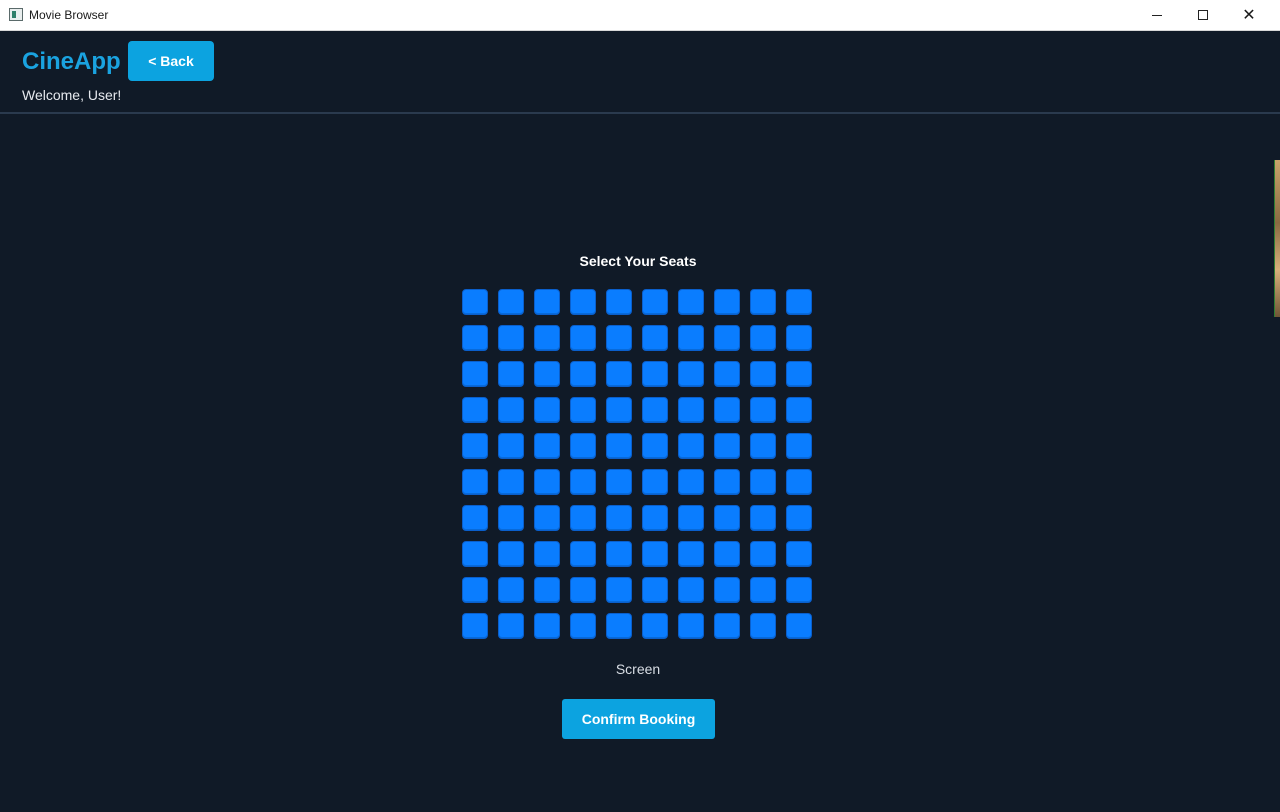  Describe the element at coordinates (638, 719) in the screenshot. I see `confirm-booking-button: Confirm Booking` at that location.